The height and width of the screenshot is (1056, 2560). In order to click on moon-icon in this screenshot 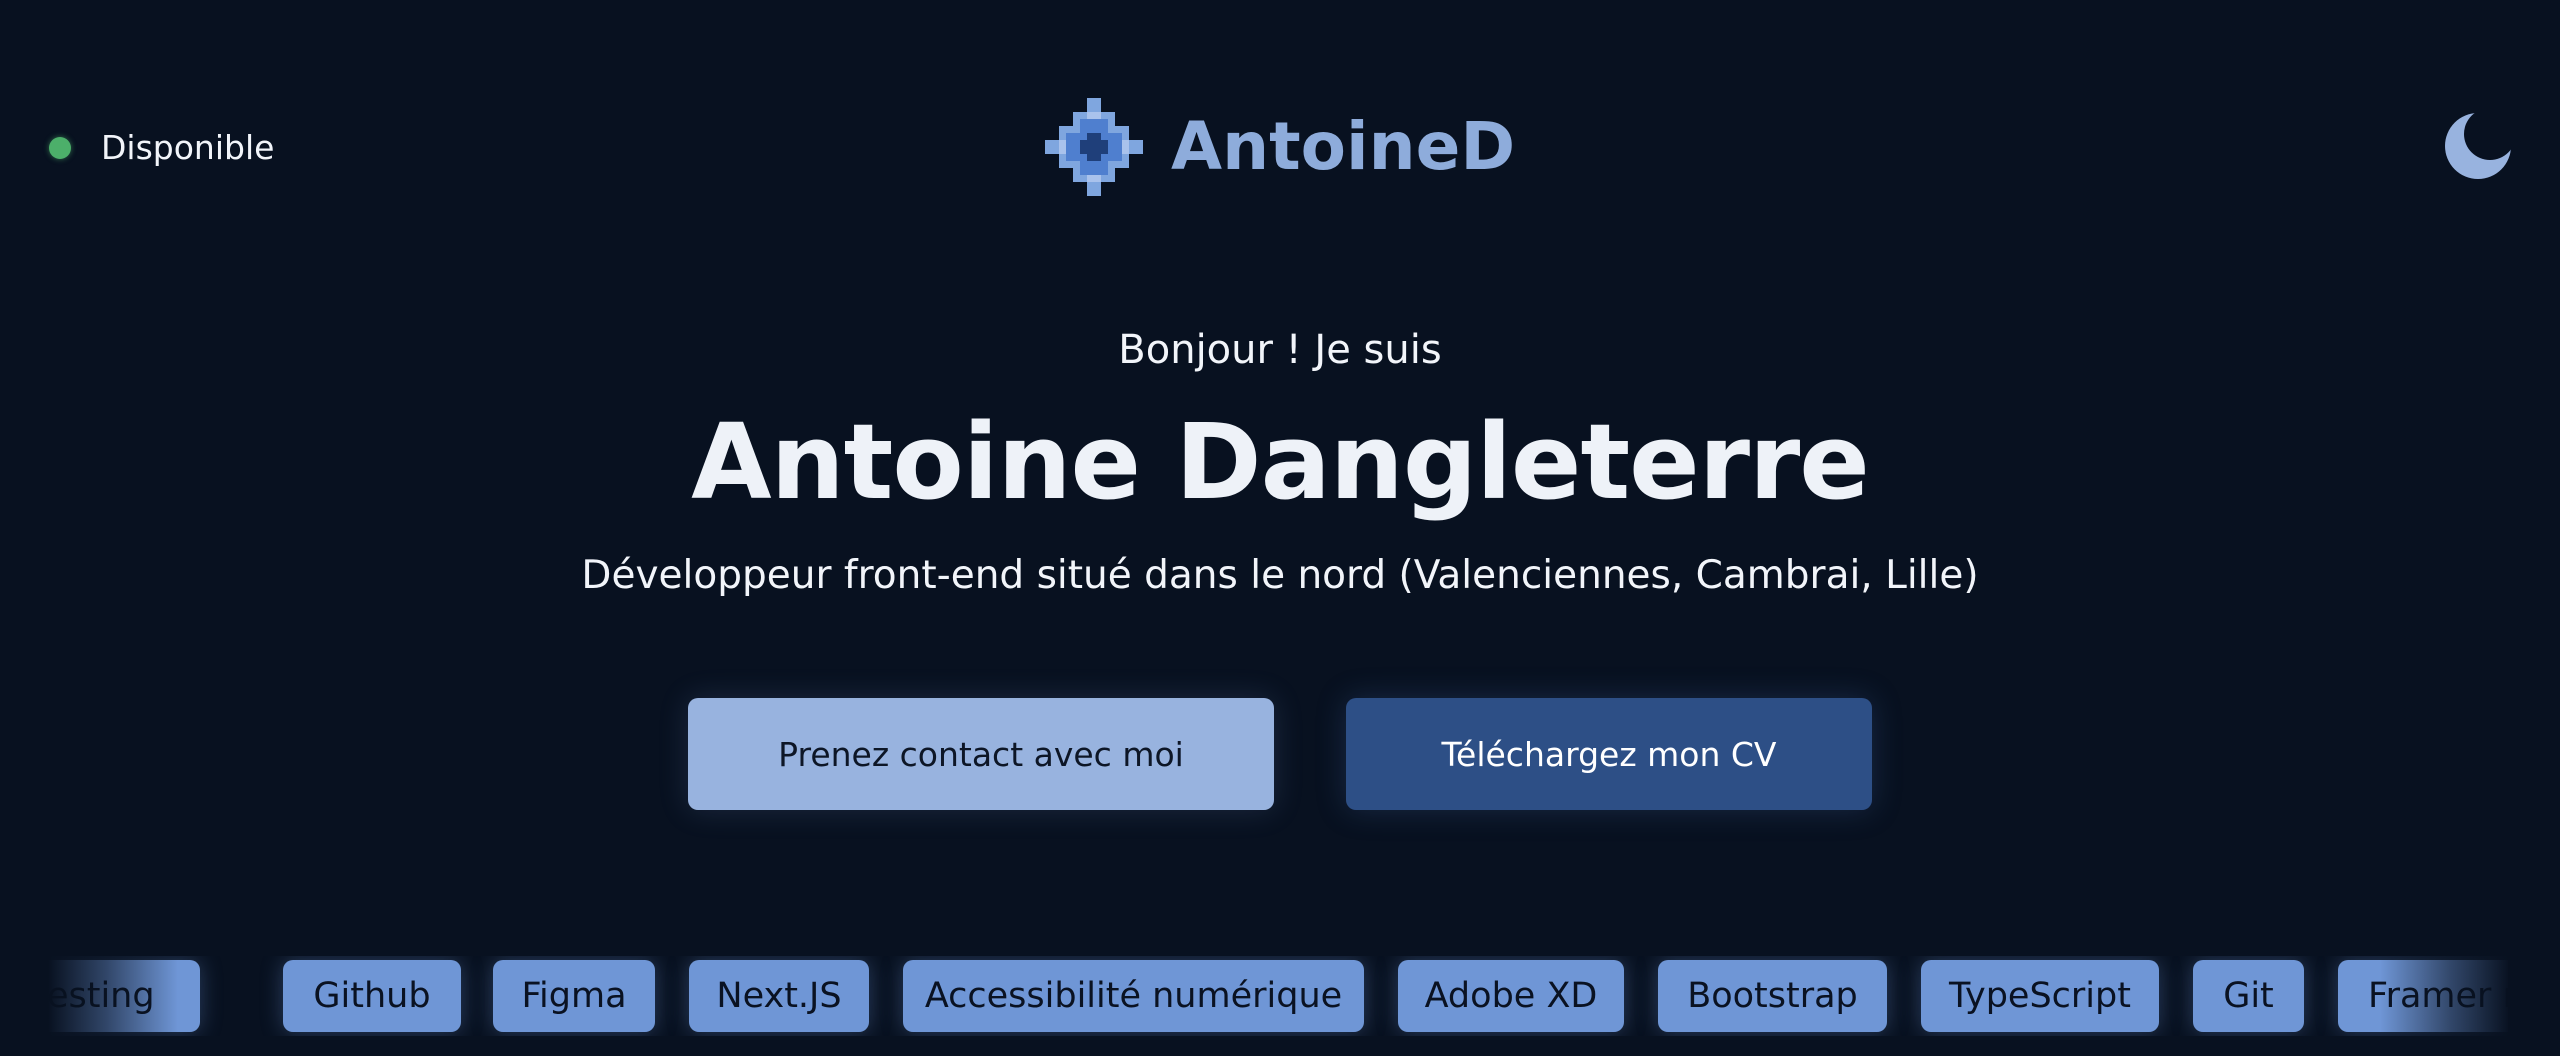, I will do `click(2478, 146)`.